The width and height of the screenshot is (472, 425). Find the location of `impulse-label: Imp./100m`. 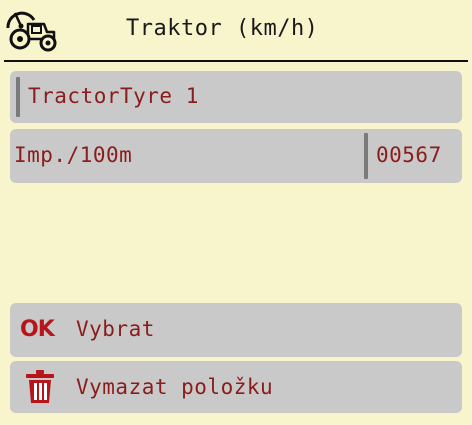

impulse-label: Imp./100m is located at coordinates (73, 155).